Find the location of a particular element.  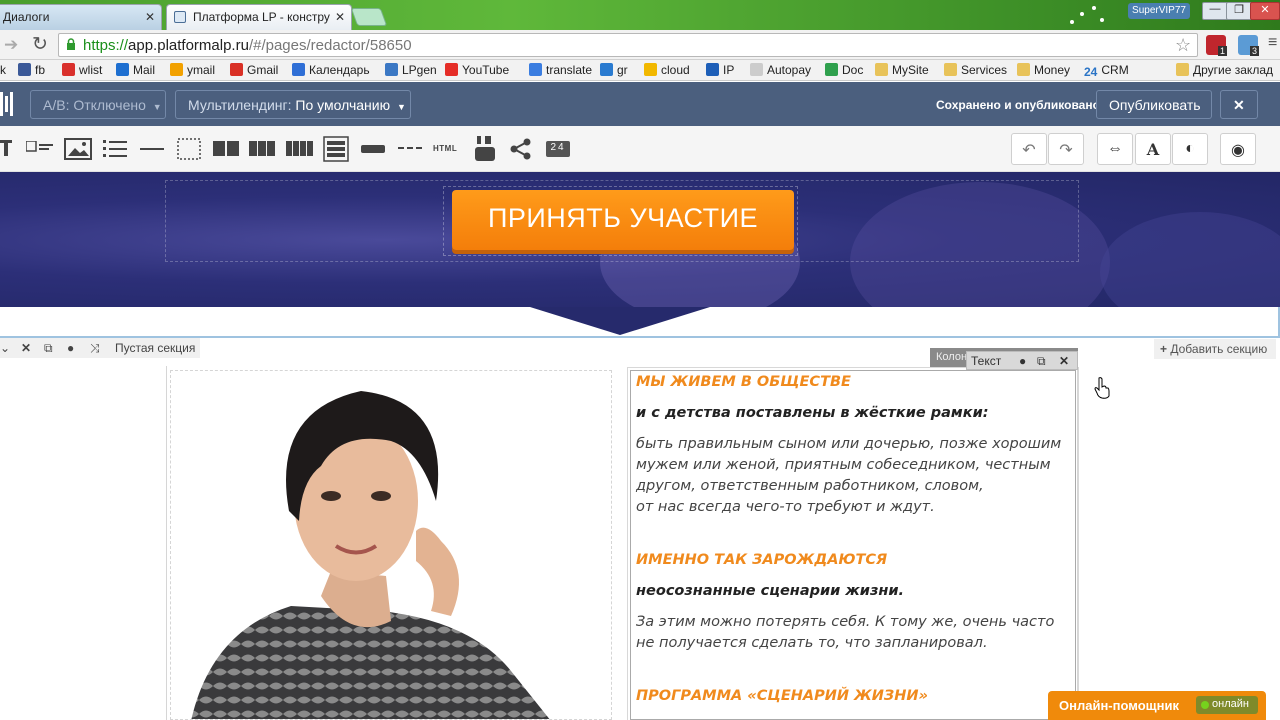

ab-test-dropdown: А/В: Отключено ▼ is located at coordinates (98, 104).